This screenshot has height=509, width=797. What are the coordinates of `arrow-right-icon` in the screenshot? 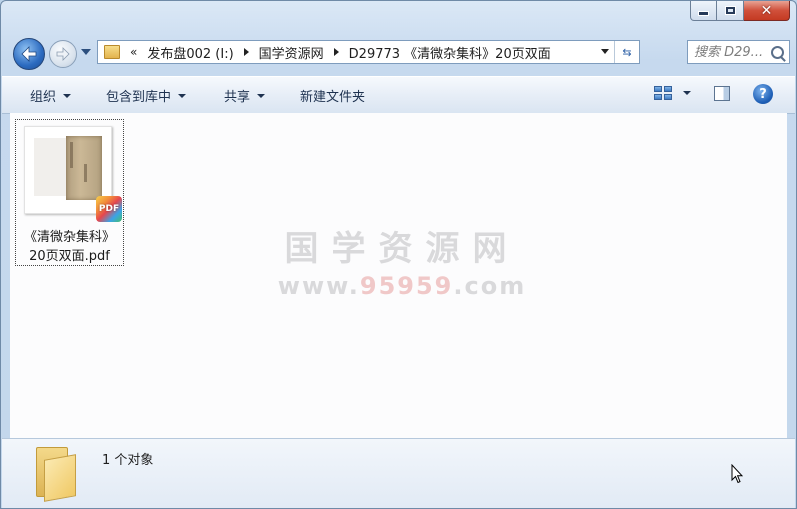 It's located at (63, 54).